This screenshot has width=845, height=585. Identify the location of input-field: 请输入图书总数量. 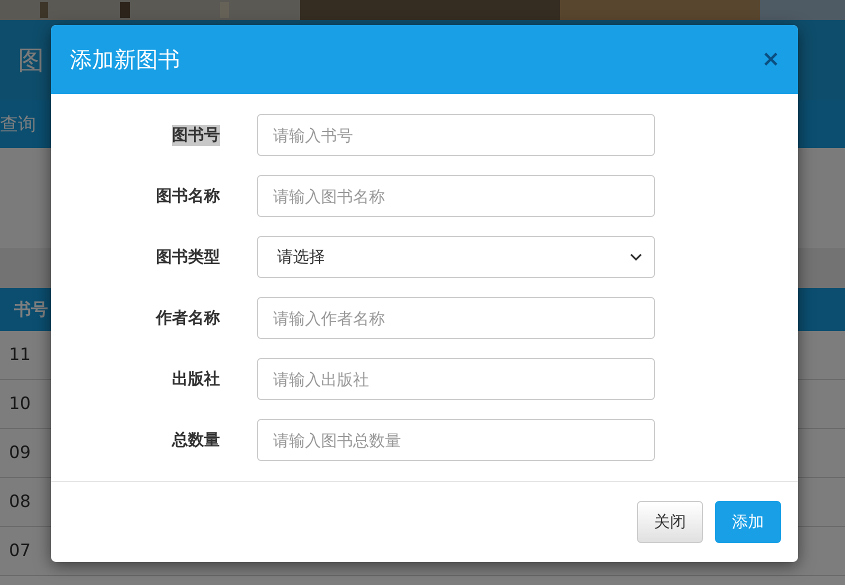
(456, 440).